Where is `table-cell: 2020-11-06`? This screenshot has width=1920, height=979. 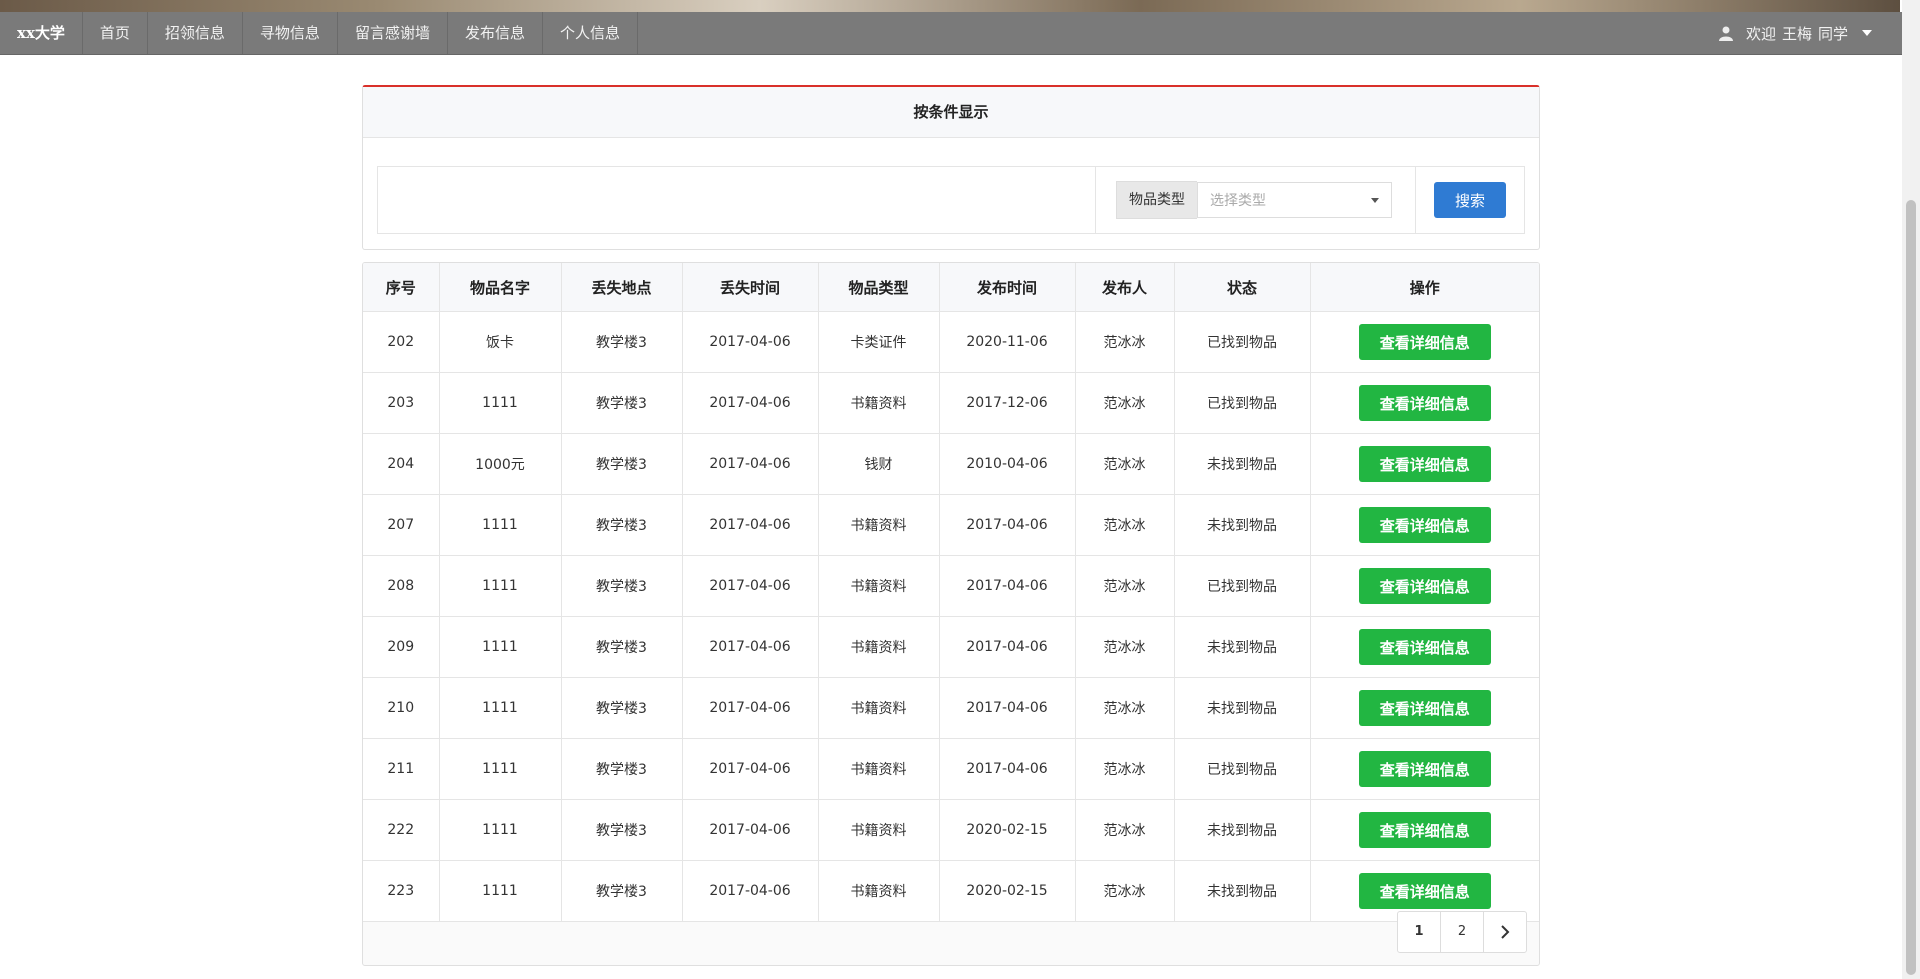 table-cell: 2020-11-06 is located at coordinates (1007, 342).